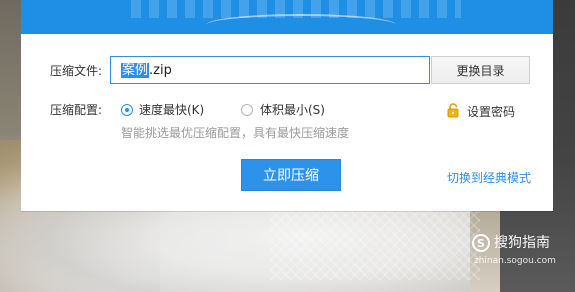 The height and width of the screenshot is (292, 575). What do you see at coordinates (76, 71) in the screenshot?
I see `file-label: 压缩文件:` at bounding box center [76, 71].